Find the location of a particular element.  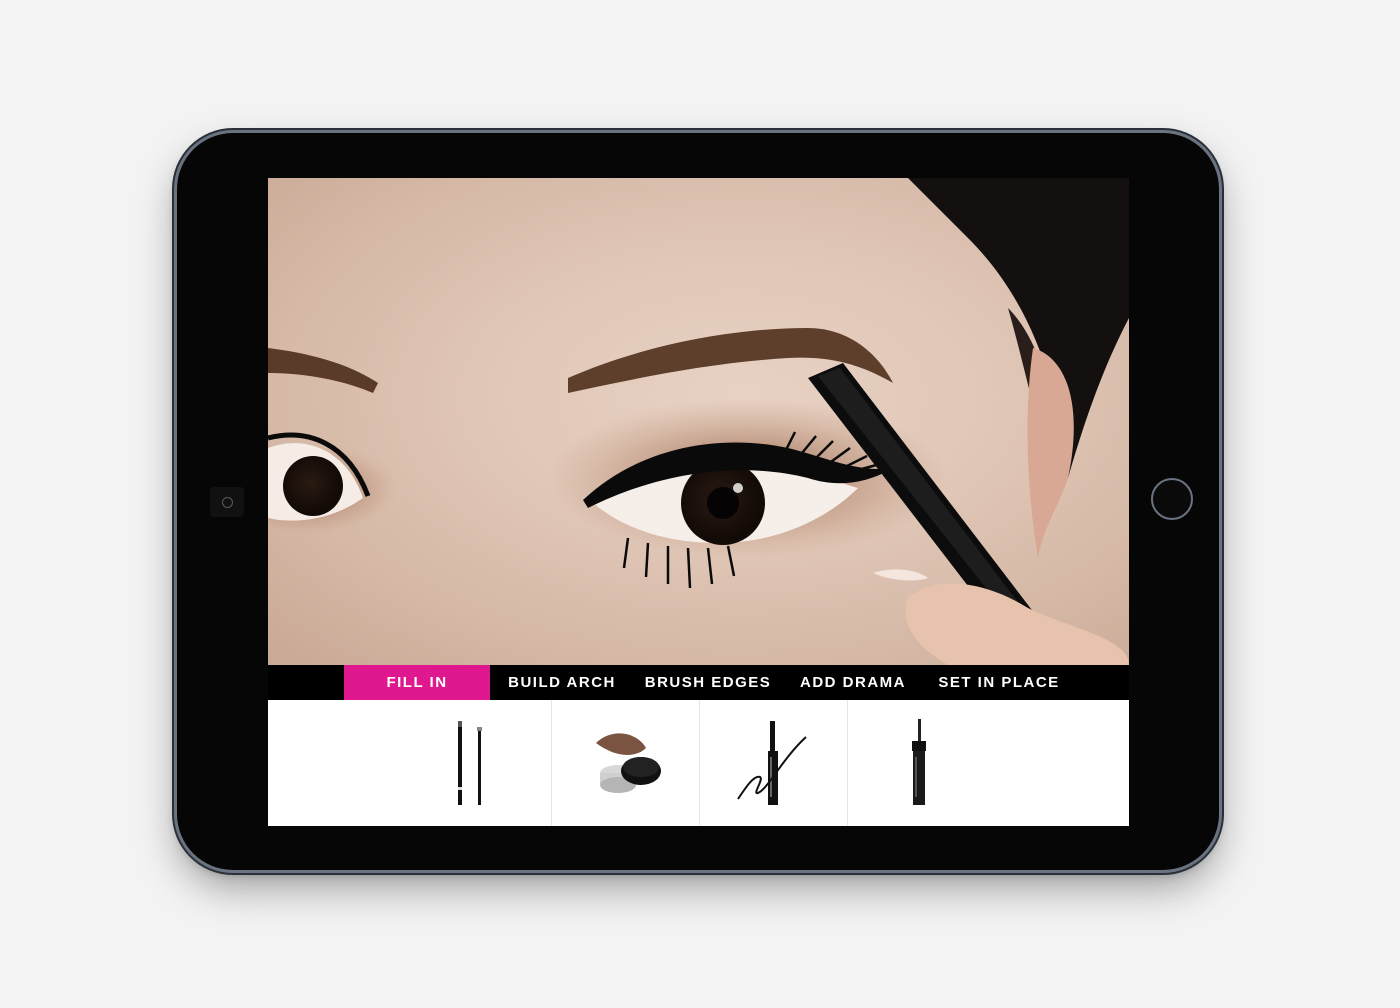

tab-set-in-place: SET IN PLACE is located at coordinates (999, 682).